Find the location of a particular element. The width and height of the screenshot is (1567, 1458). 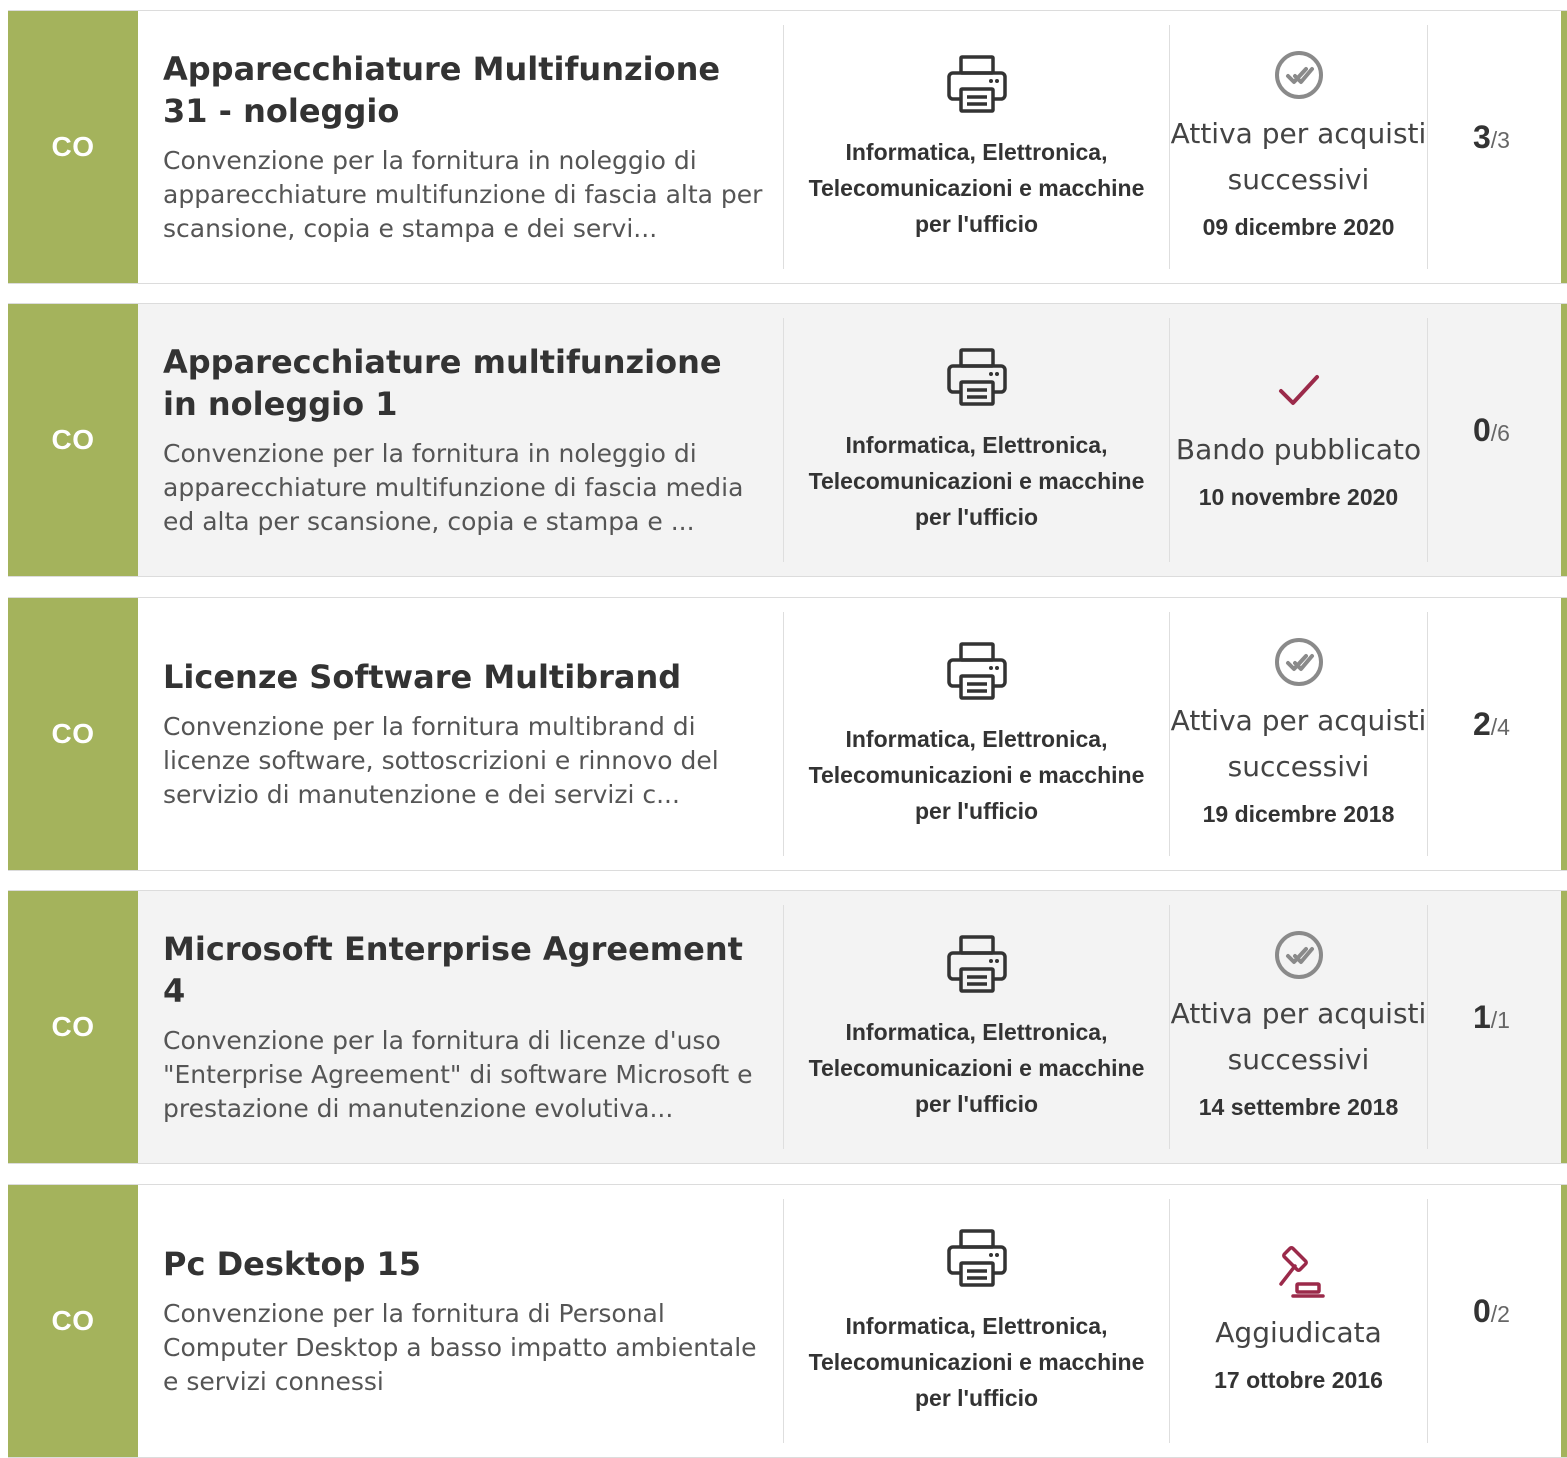

status-date: 17 ottobre 2016 is located at coordinates (1298, 1380).